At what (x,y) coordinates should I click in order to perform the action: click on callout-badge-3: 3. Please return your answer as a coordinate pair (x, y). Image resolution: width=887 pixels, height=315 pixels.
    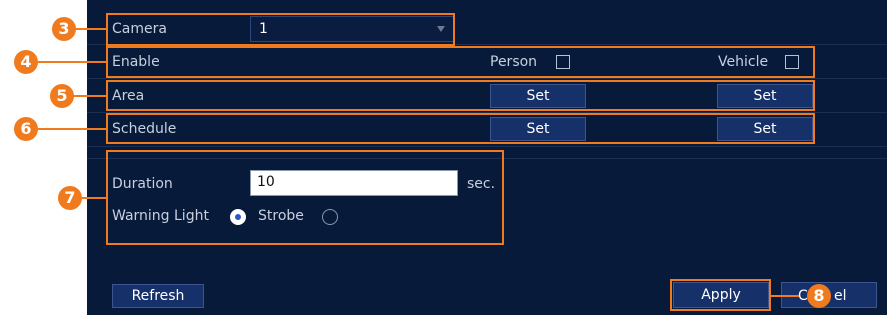
    Looking at the image, I should click on (64, 29).